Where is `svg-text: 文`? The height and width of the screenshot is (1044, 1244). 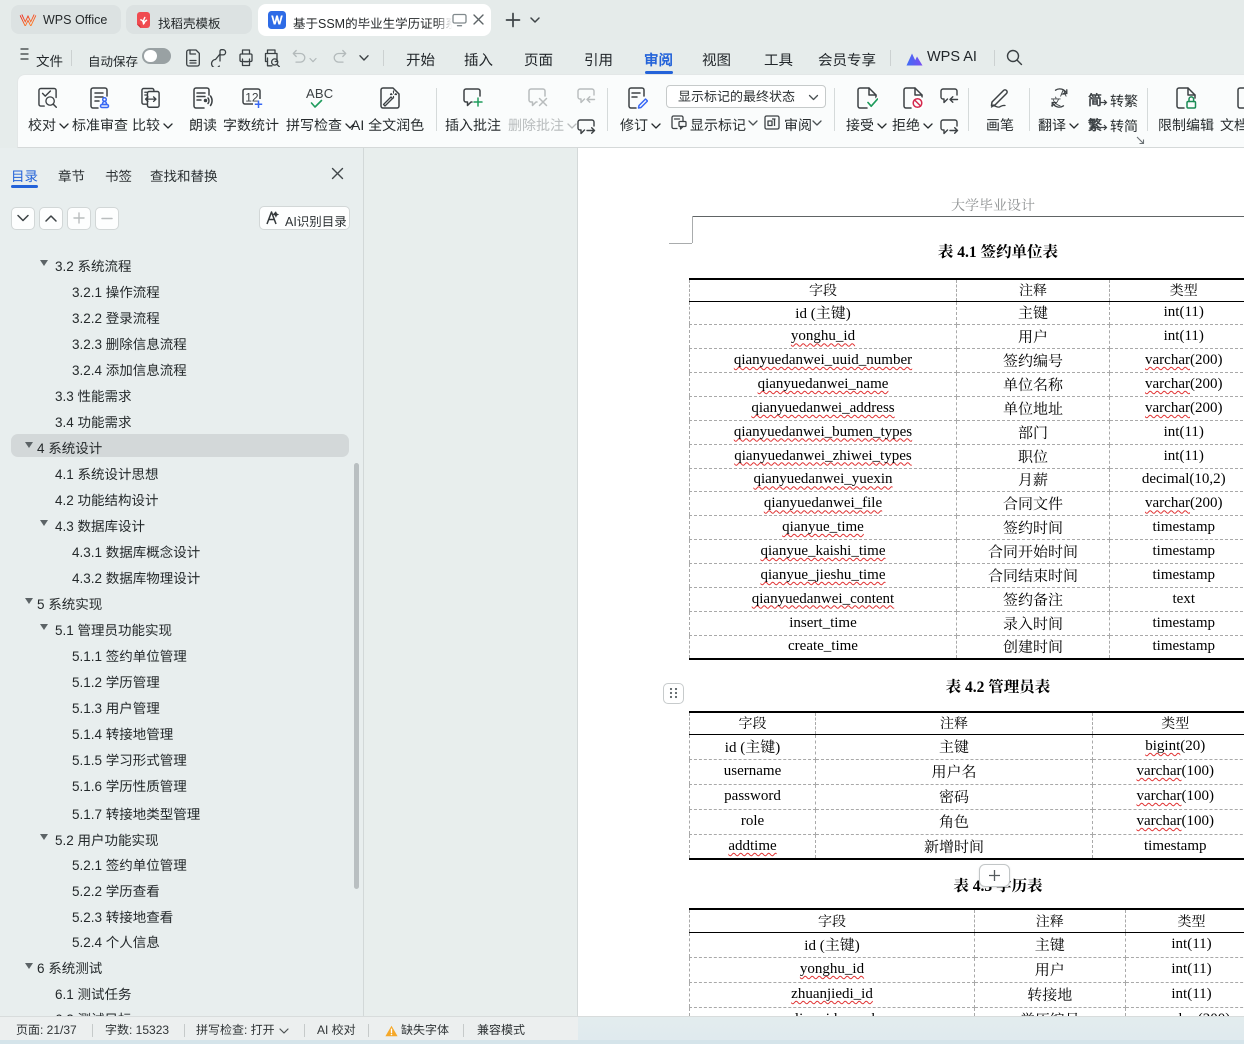 svg-text: 文 is located at coordinates (1056, 102).